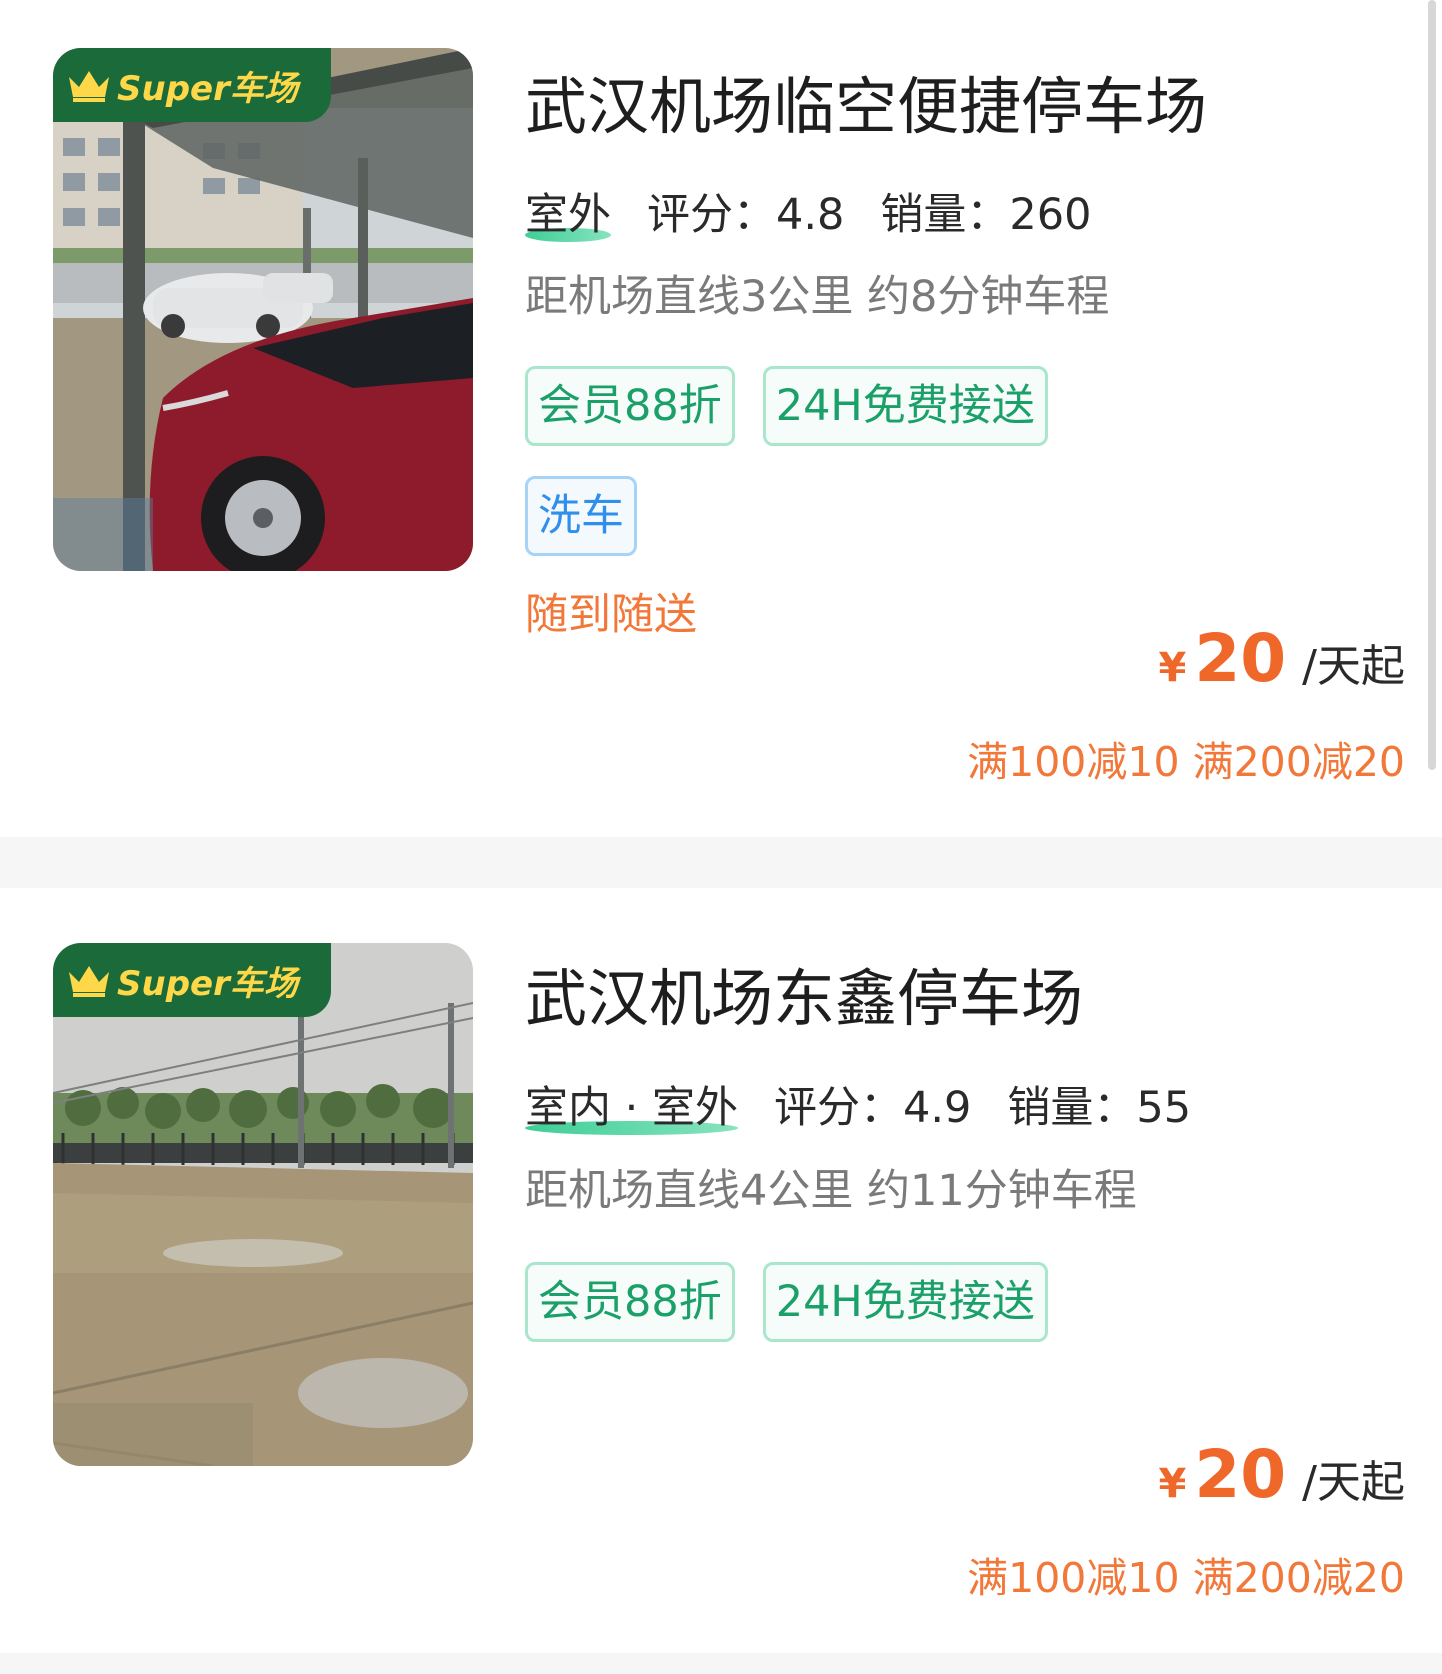 This screenshot has height=1674, width=1442. I want to click on sales-label: 销量：55, so click(1099, 1108).